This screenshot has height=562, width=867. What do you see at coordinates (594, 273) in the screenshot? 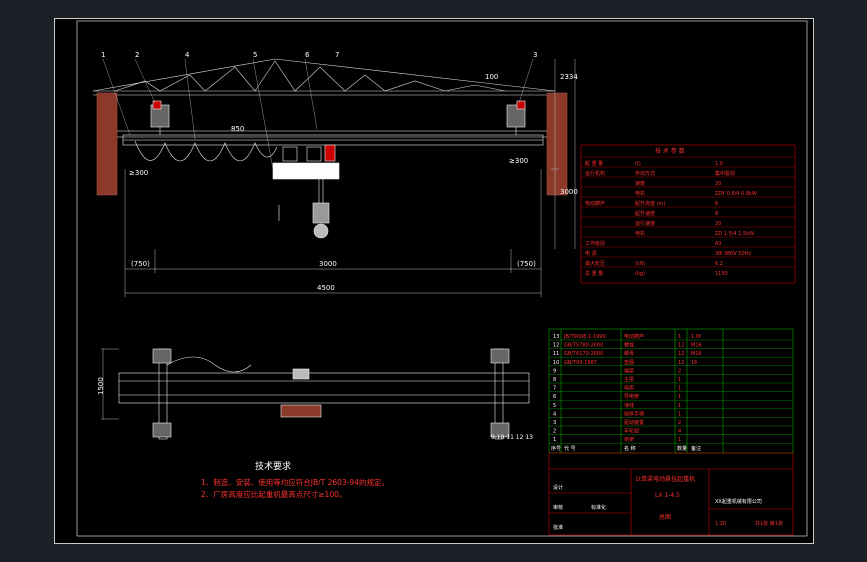
I see `params-cell: 总 重 量` at bounding box center [594, 273].